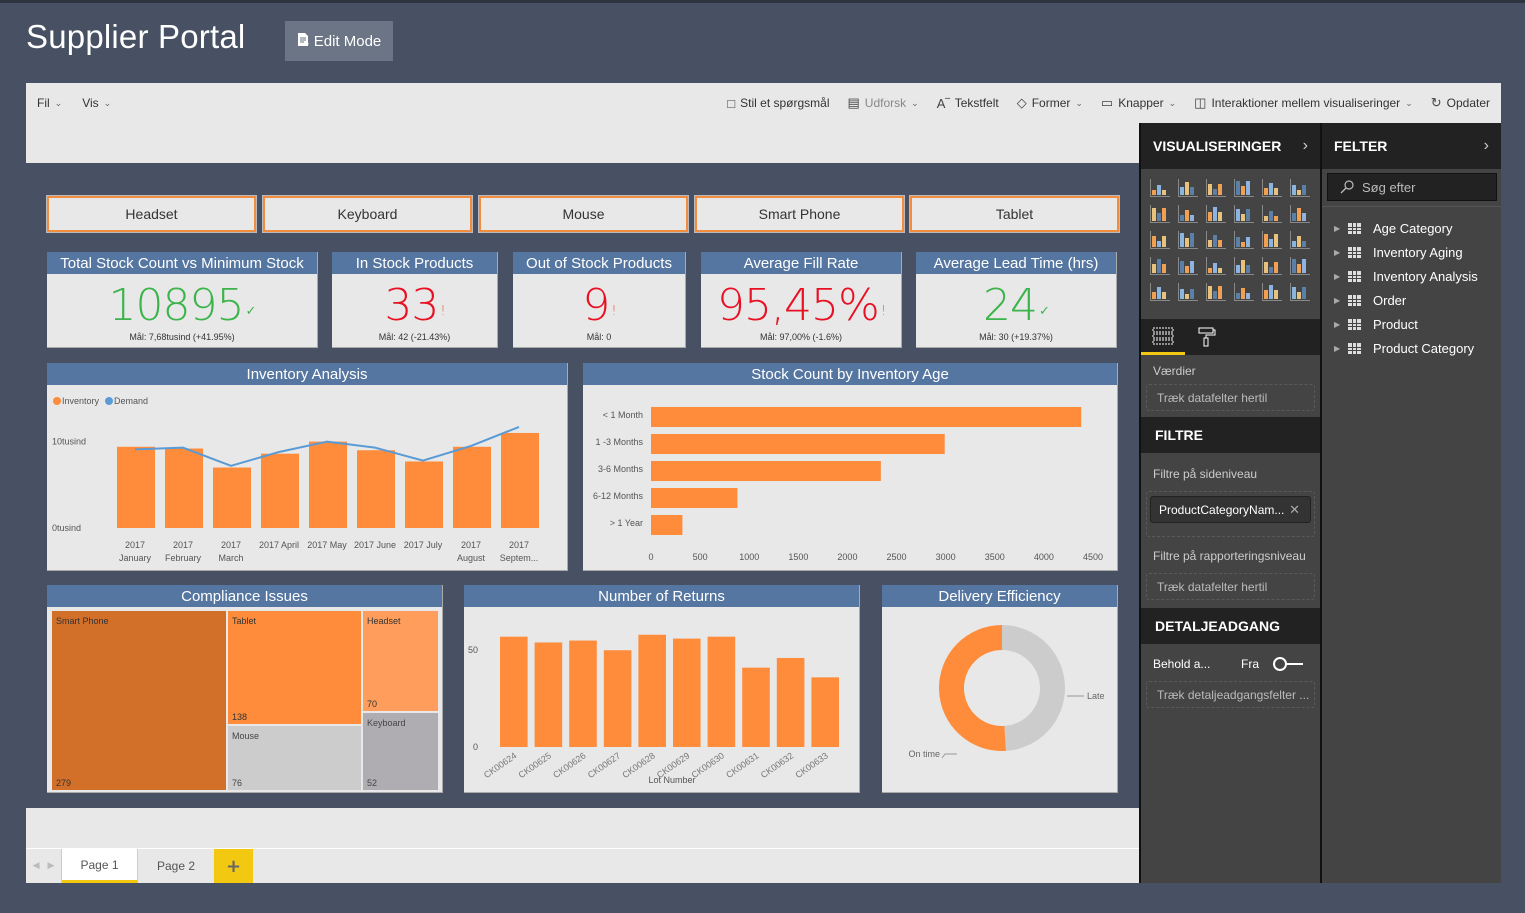 The image size is (1525, 913). Describe the element at coordinates (1411, 228) in the screenshot. I see `field-table-age-category: ▶ Age Category` at that location.